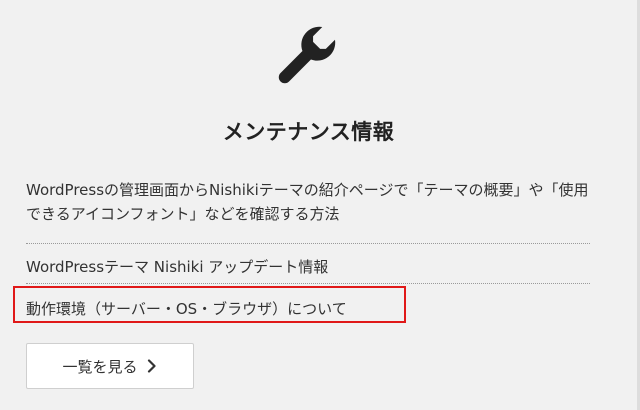 The image size is (640, 410). I want to click on post-link-system-requirements: 動作環境（サーバー・OS・ブラウザ）について, so click(308, 304).